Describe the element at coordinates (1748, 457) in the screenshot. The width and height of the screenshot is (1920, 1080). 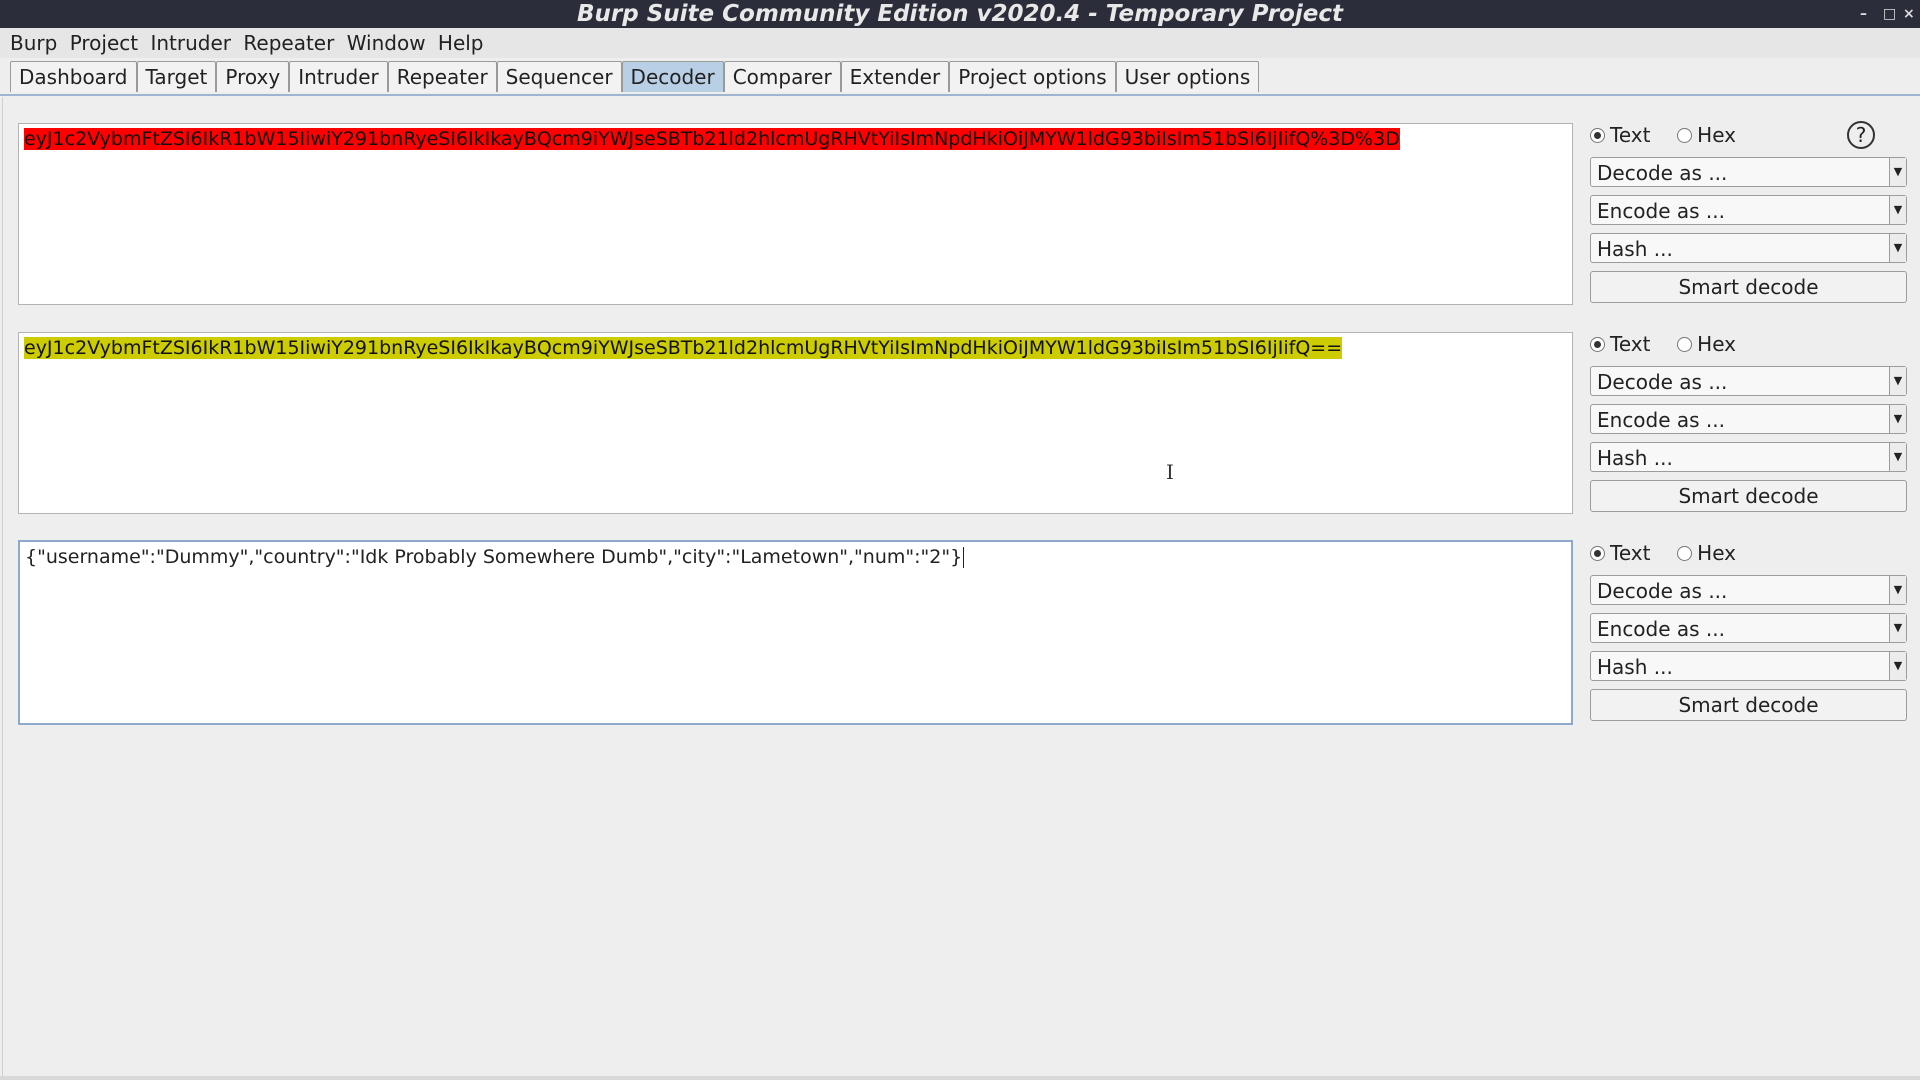
I see `hash-select-2: Hash ... ▼` at that location.